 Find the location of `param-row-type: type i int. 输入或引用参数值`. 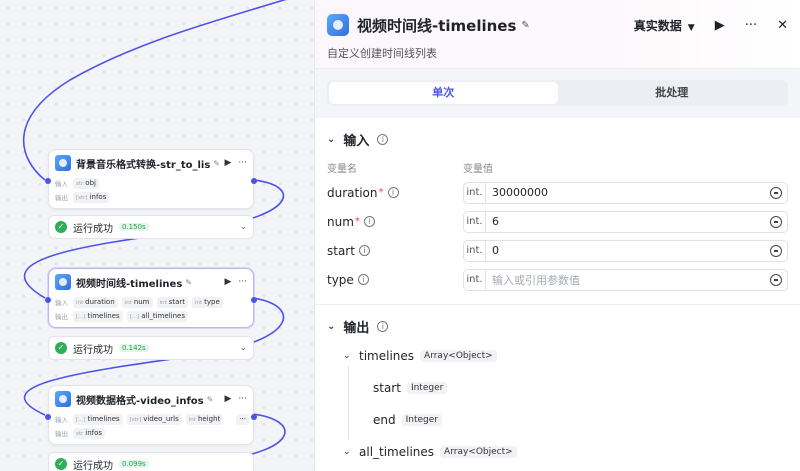

param-row-type: type i int. 输入或引用参数值 is located at coordinates (557, 279).